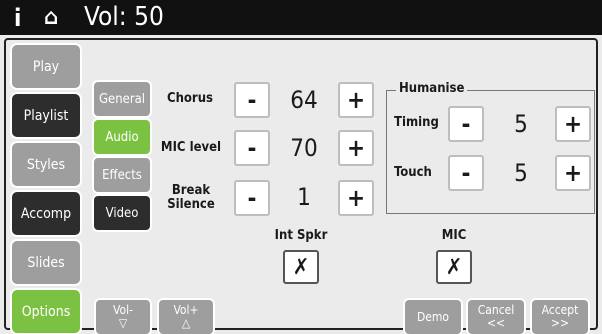  Describe the element at coordinates (252, 198) in the screenshot. I see `break-silence-decrease-button: -` at that location.